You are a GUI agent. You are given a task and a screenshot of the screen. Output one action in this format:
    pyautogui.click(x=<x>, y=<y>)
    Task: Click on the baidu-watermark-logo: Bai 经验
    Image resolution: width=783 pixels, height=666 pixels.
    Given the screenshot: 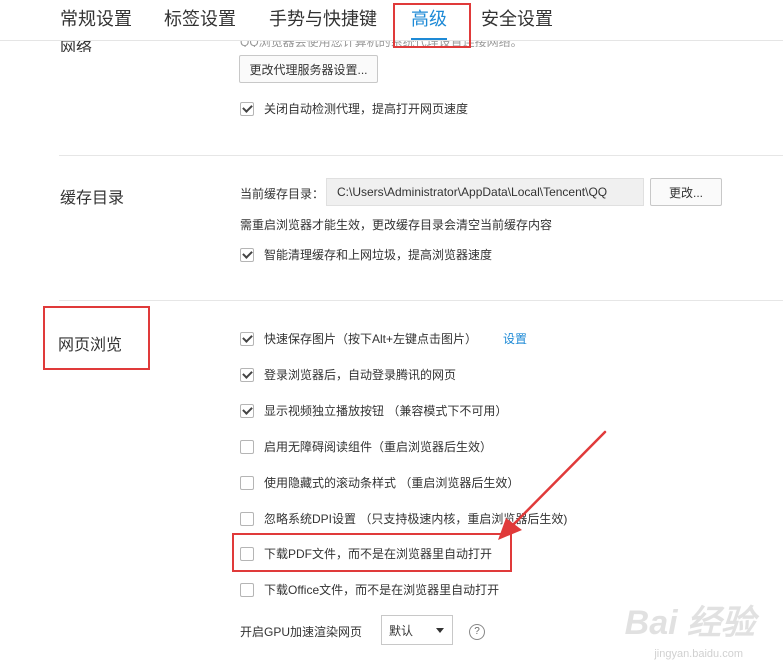 What is the action you would take?
    pyautogui.click(x=689, y=623)
    